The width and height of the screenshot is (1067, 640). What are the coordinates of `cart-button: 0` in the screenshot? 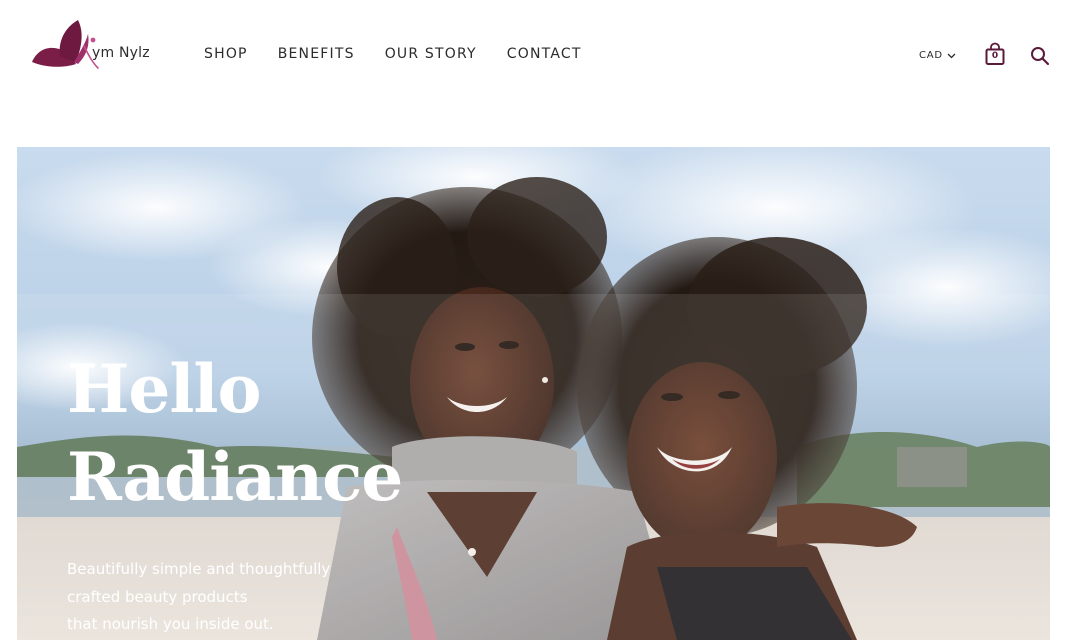 It's located at (995, 54).